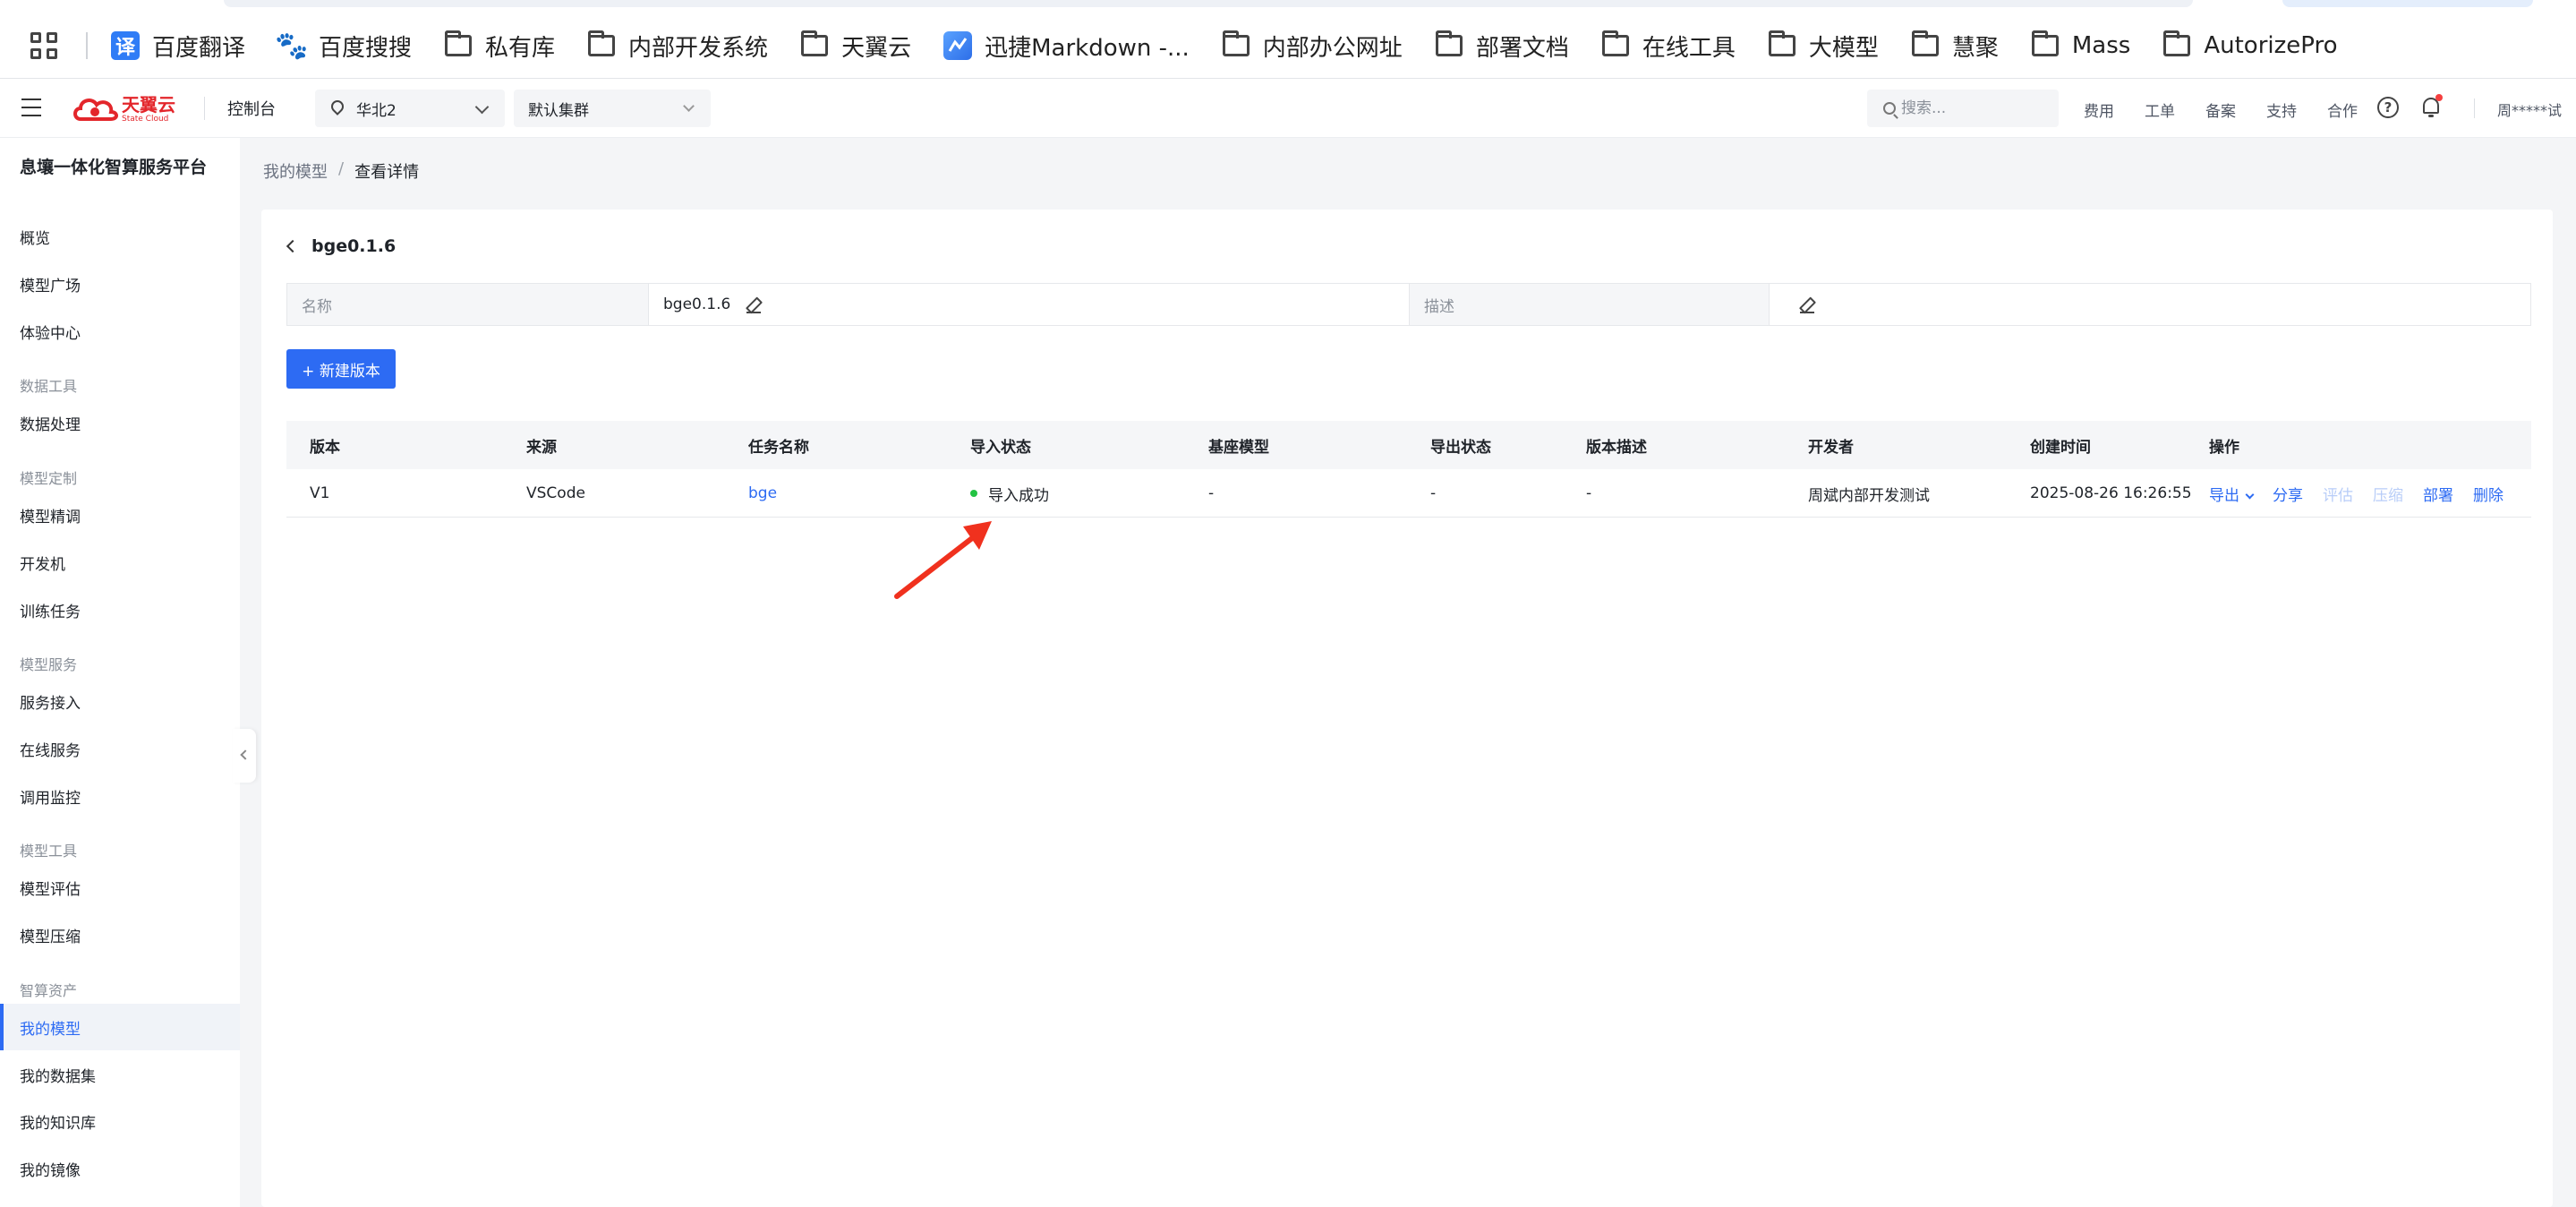  Describe the element at coordinates (120, 796) in the screenshot. I see `sidebar-item: 调用监控` at that location.